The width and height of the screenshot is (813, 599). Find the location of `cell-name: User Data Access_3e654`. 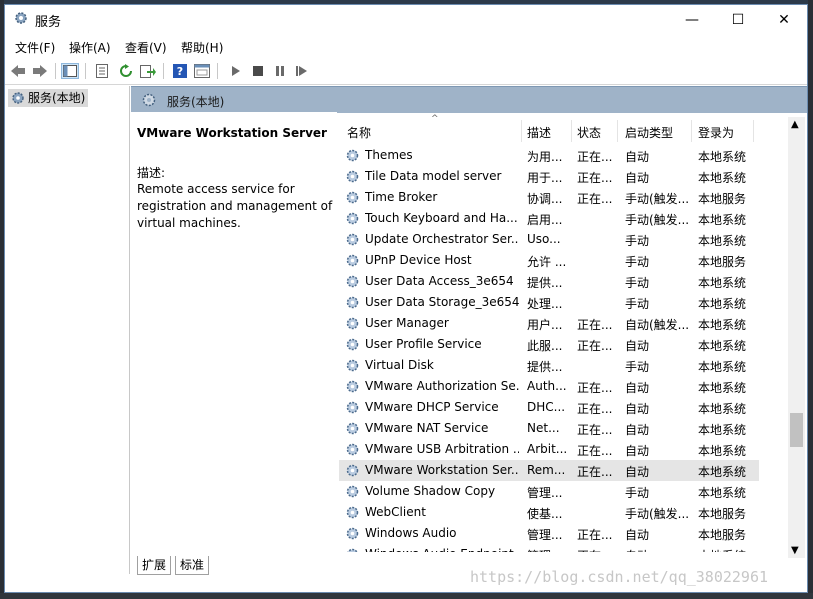

cell-name: User Data Access_3e654 is located at coordinates (439, 281).